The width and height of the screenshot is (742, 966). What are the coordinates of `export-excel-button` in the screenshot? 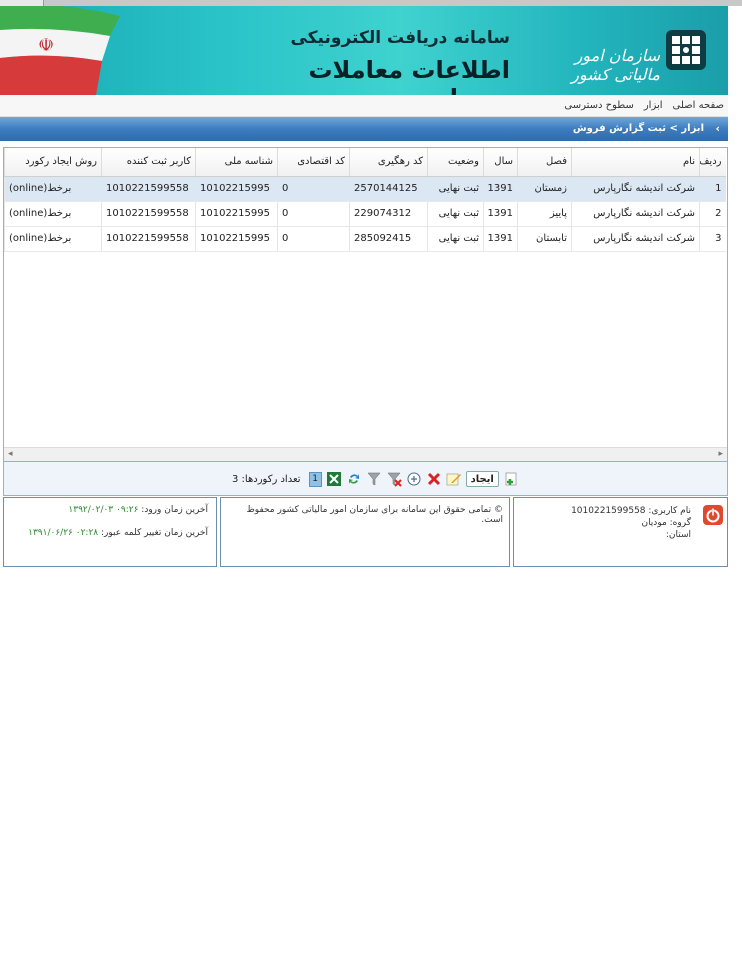 It's located at (334, 479).